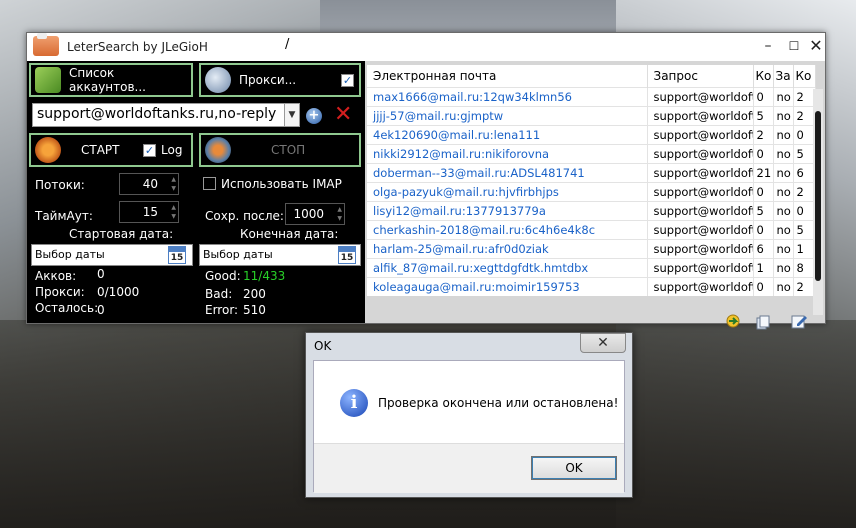 This screenshot has height=528, width=856. I want to click on cell-count: 1, so click(763, 267).